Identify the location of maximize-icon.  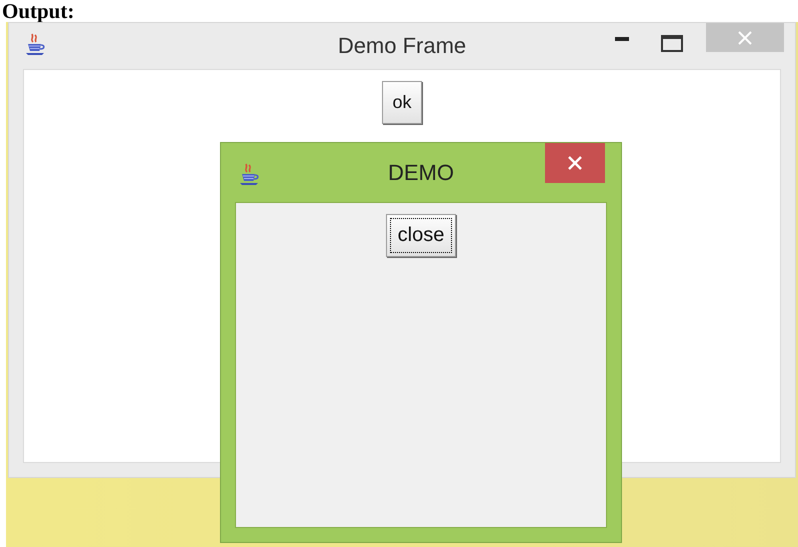
(672, 43).